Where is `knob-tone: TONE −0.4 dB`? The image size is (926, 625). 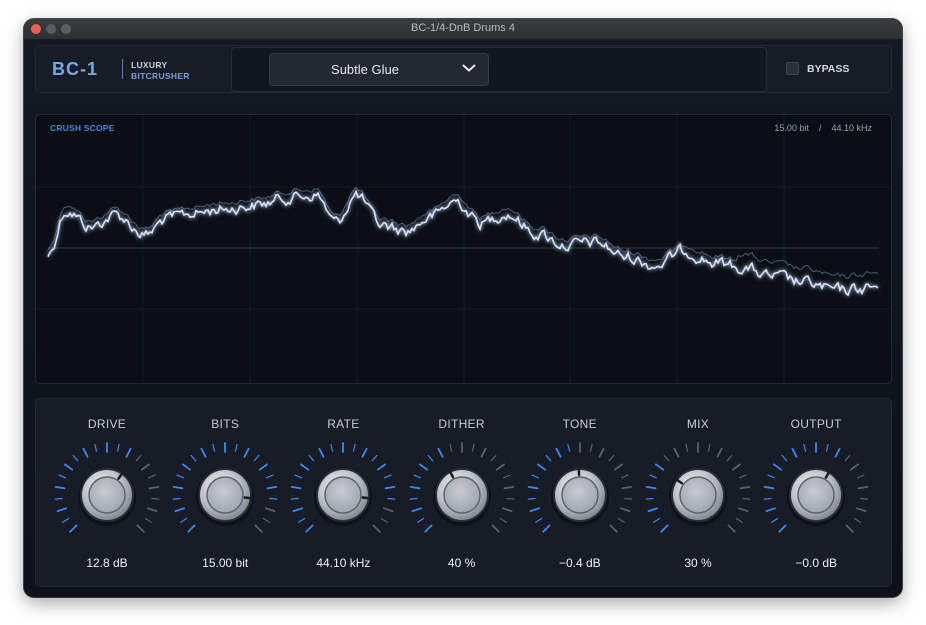 knob-tone: TONE −0.4 dB is located at coordinates (580, 492).